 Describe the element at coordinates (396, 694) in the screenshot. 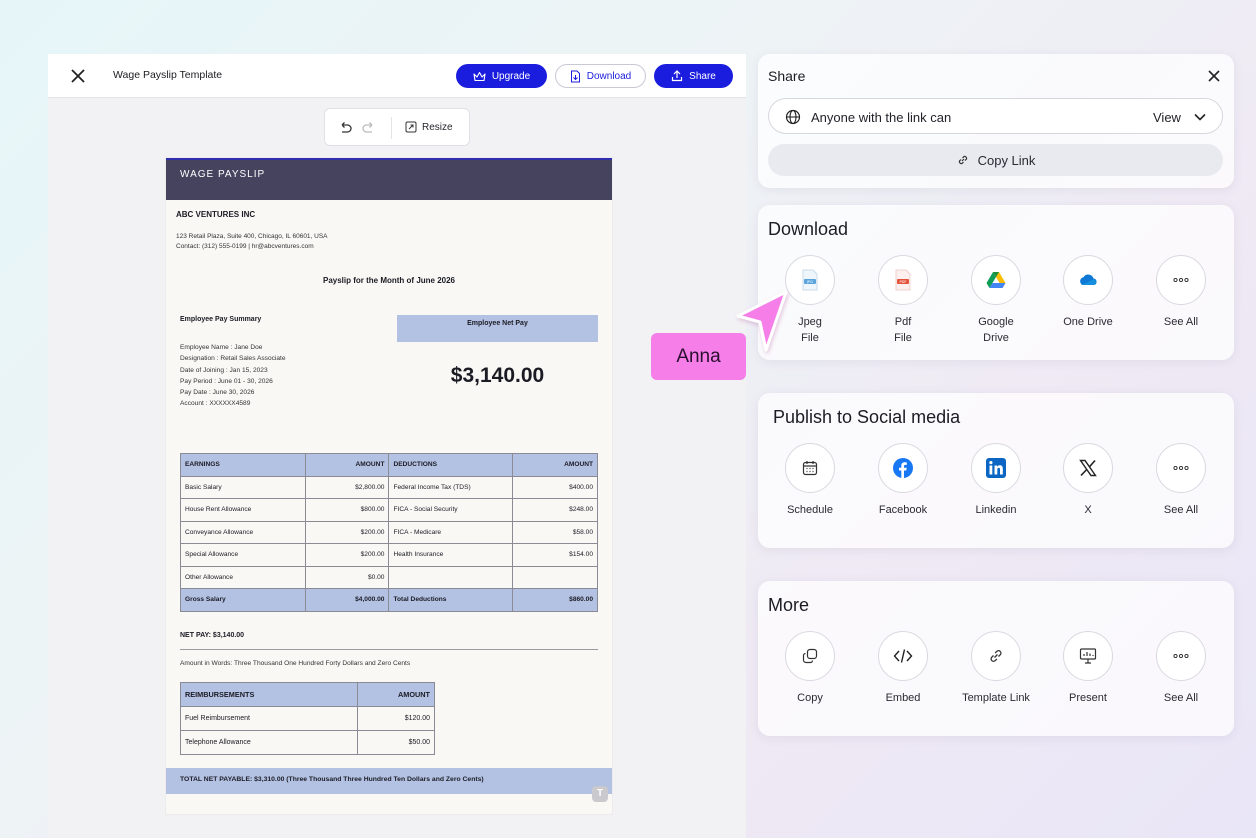

I see `table-header: AMOUNT` at that location.